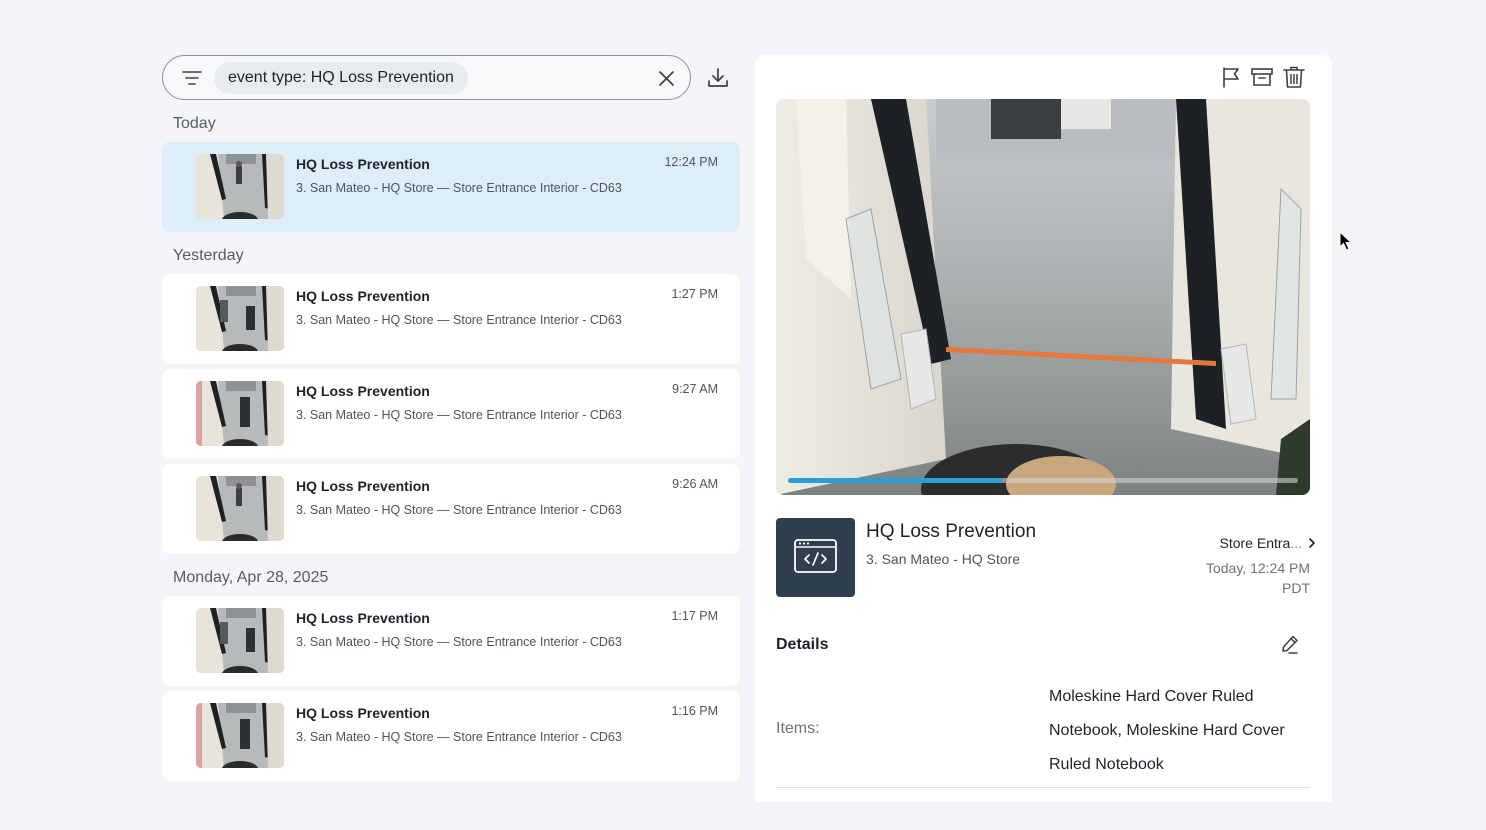 The image size is (1486, 830). Describe the element at coordinates (208, 255) in the screenshot. I see `date-group-label: Yesterday` at that location.